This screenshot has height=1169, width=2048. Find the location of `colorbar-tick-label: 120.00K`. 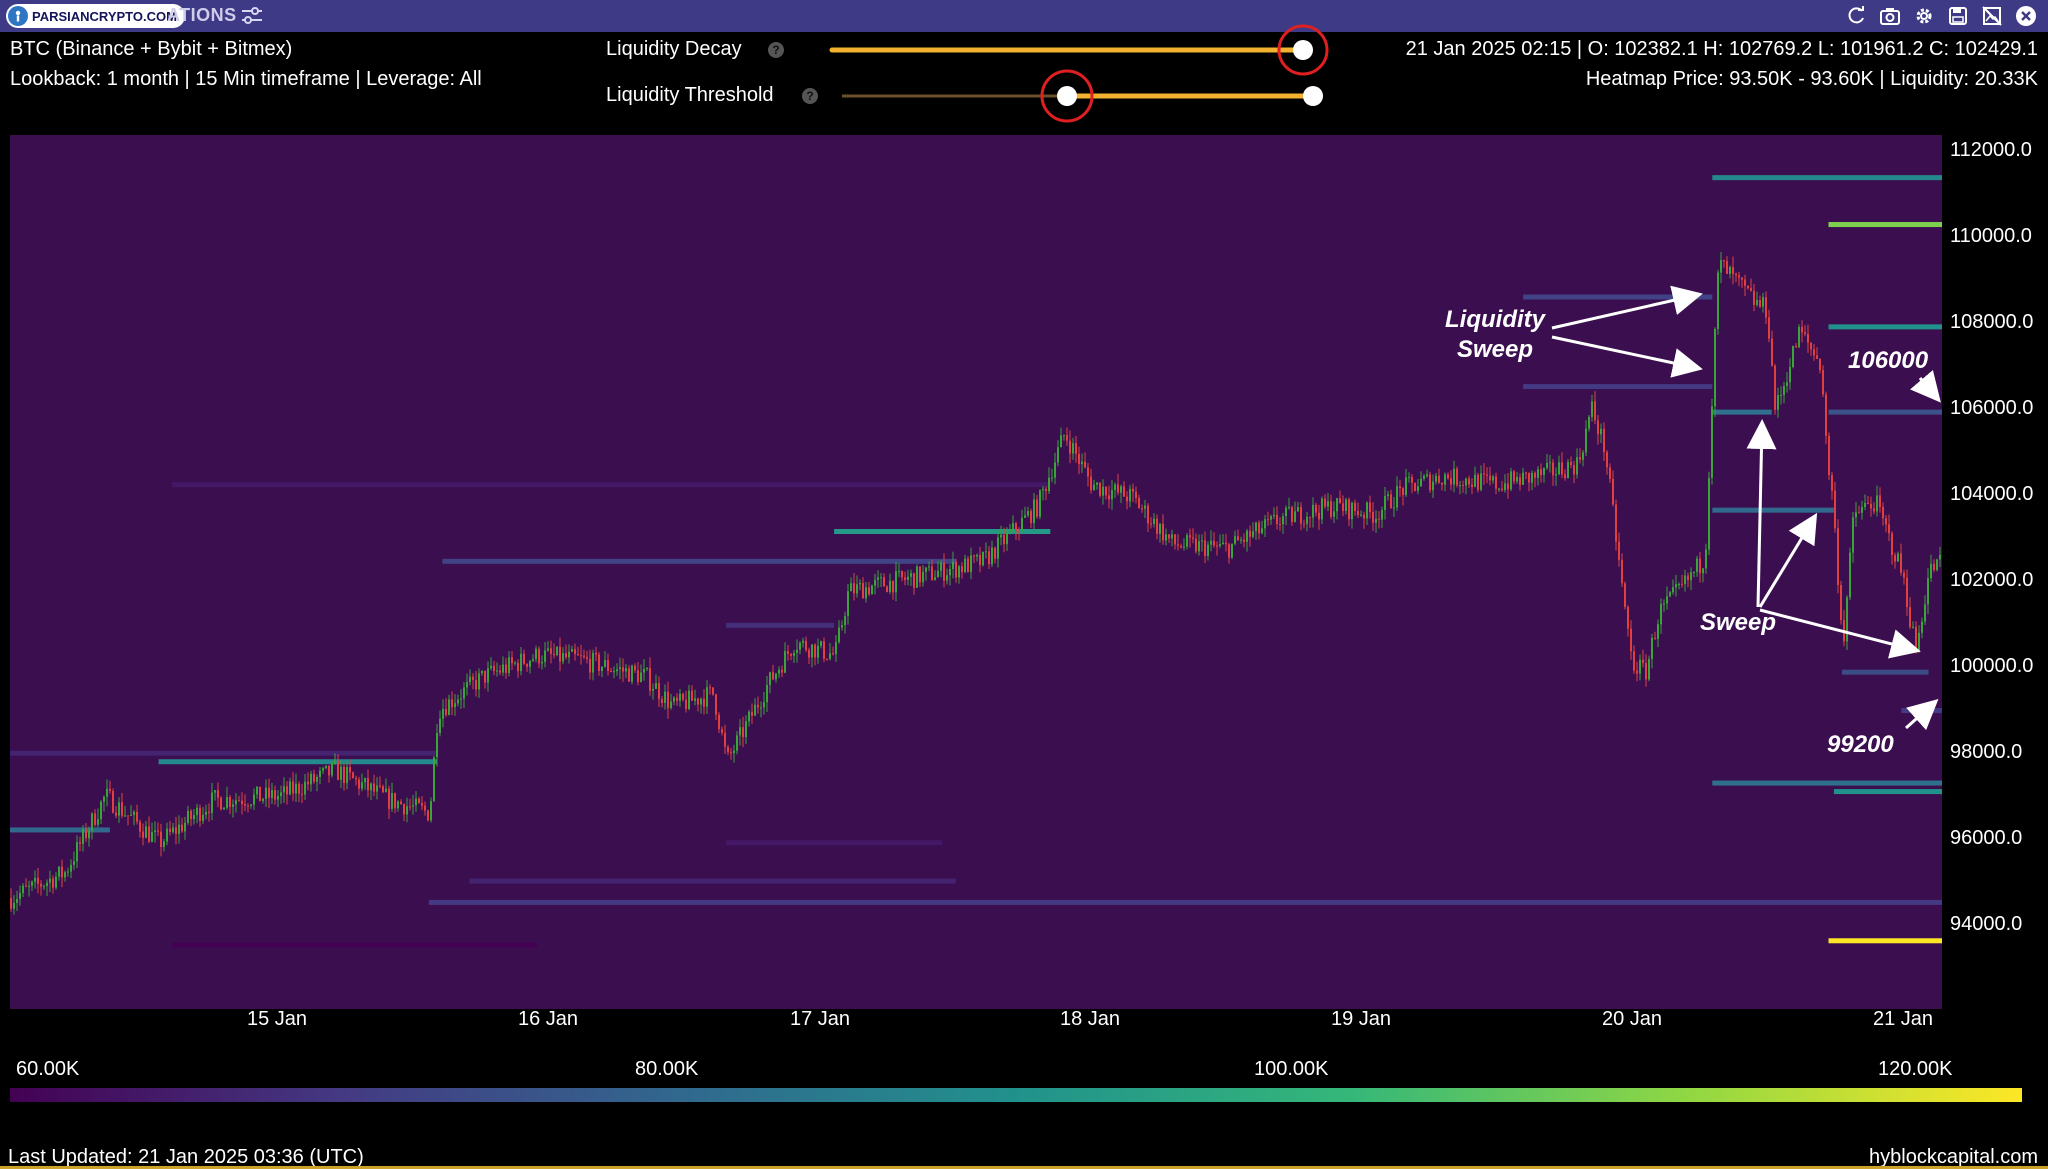

colorbar-tick-label: 120.00K is located at coordinates (1915, 1069).